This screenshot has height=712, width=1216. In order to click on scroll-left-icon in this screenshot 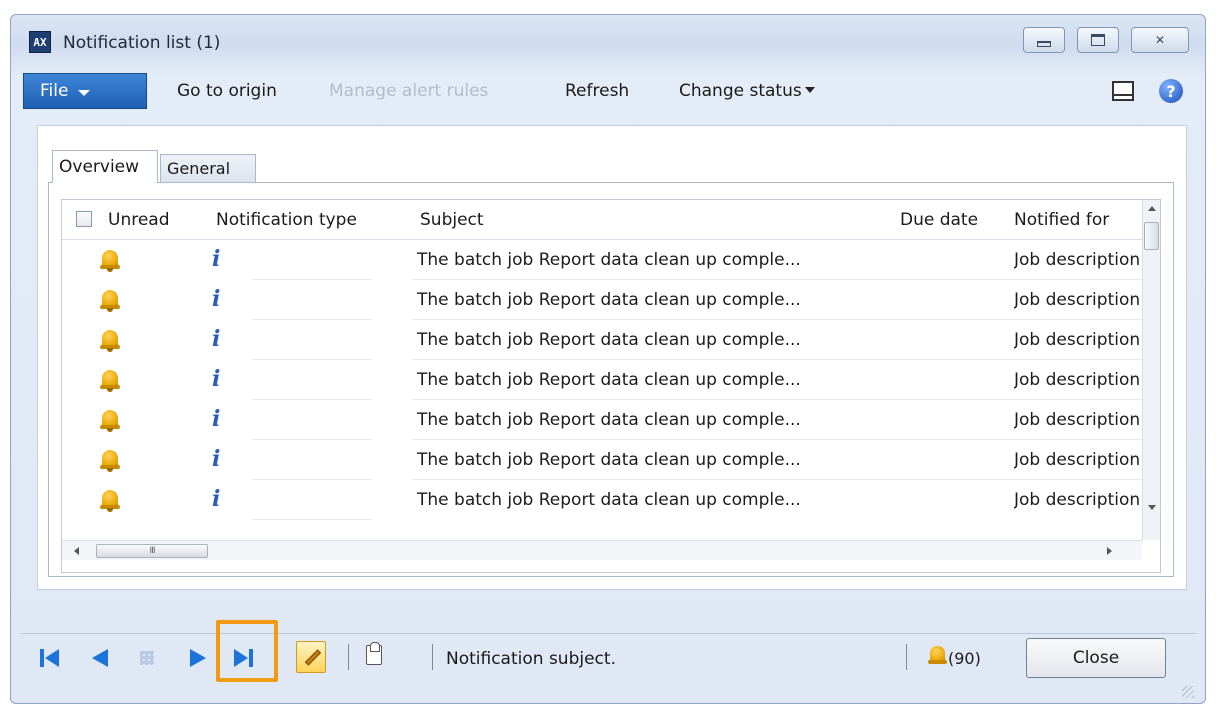, I will do `click(76, 551)`.